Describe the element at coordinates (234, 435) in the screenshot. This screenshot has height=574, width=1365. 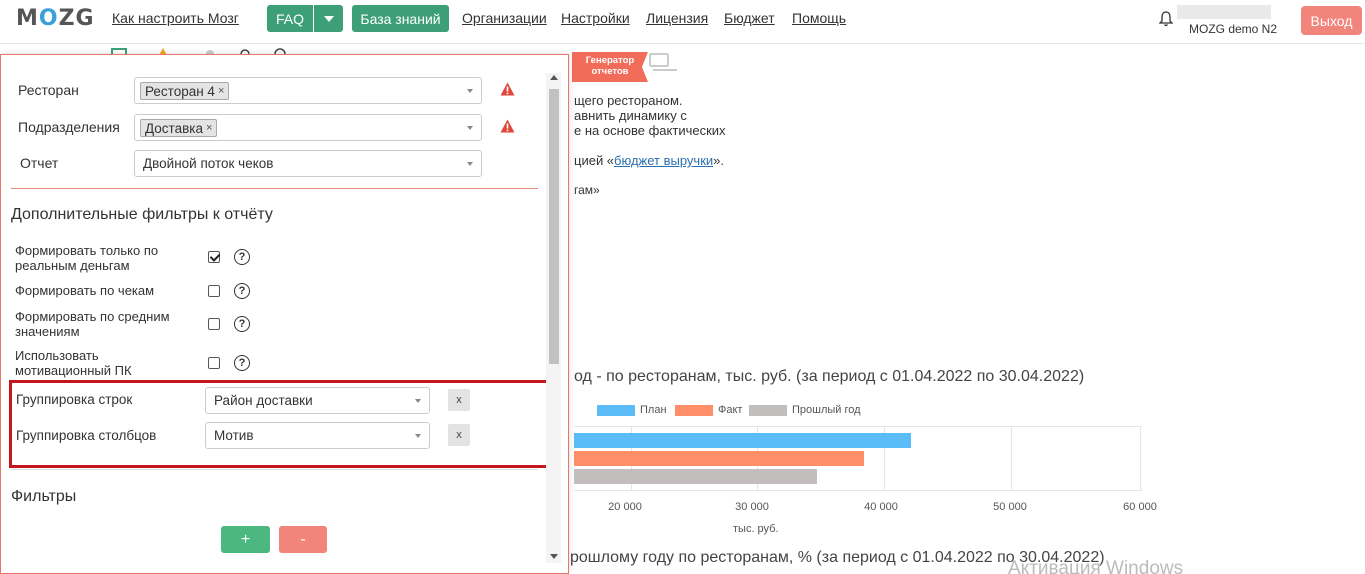
I see `column-grouping-value: Мотив` at that location.